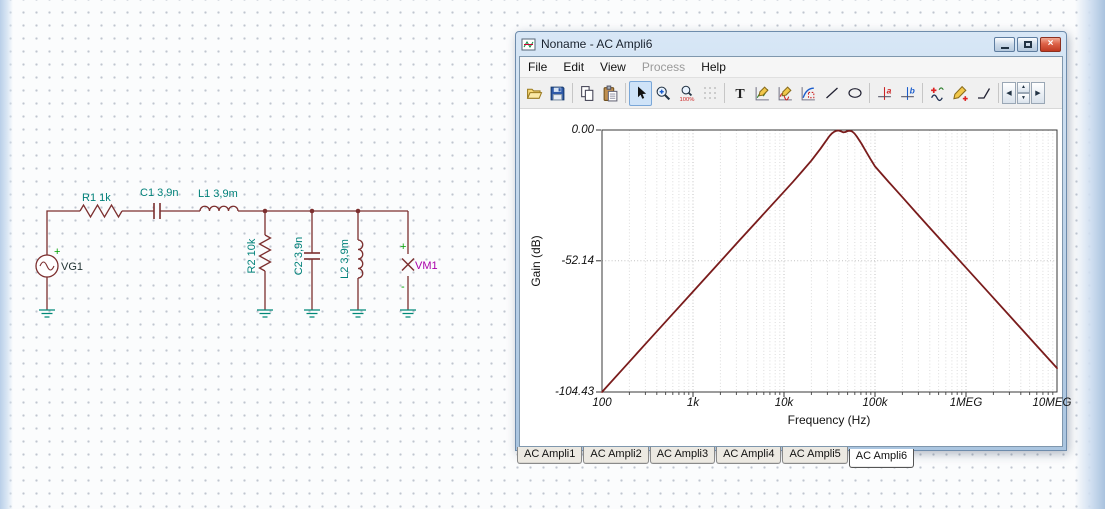 Image resolution: width=1105 pixels, height=509 pixels. I want to click on vm1-plus-sign: +, so click(403, 247).